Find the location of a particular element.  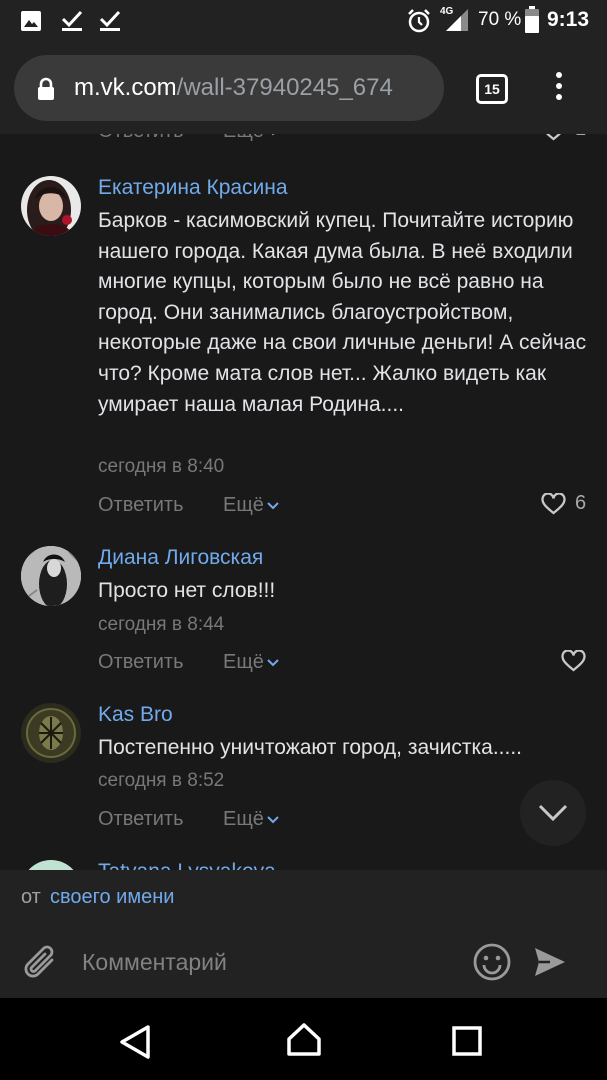

scroll-down-button is located at coordinates (553, 813).